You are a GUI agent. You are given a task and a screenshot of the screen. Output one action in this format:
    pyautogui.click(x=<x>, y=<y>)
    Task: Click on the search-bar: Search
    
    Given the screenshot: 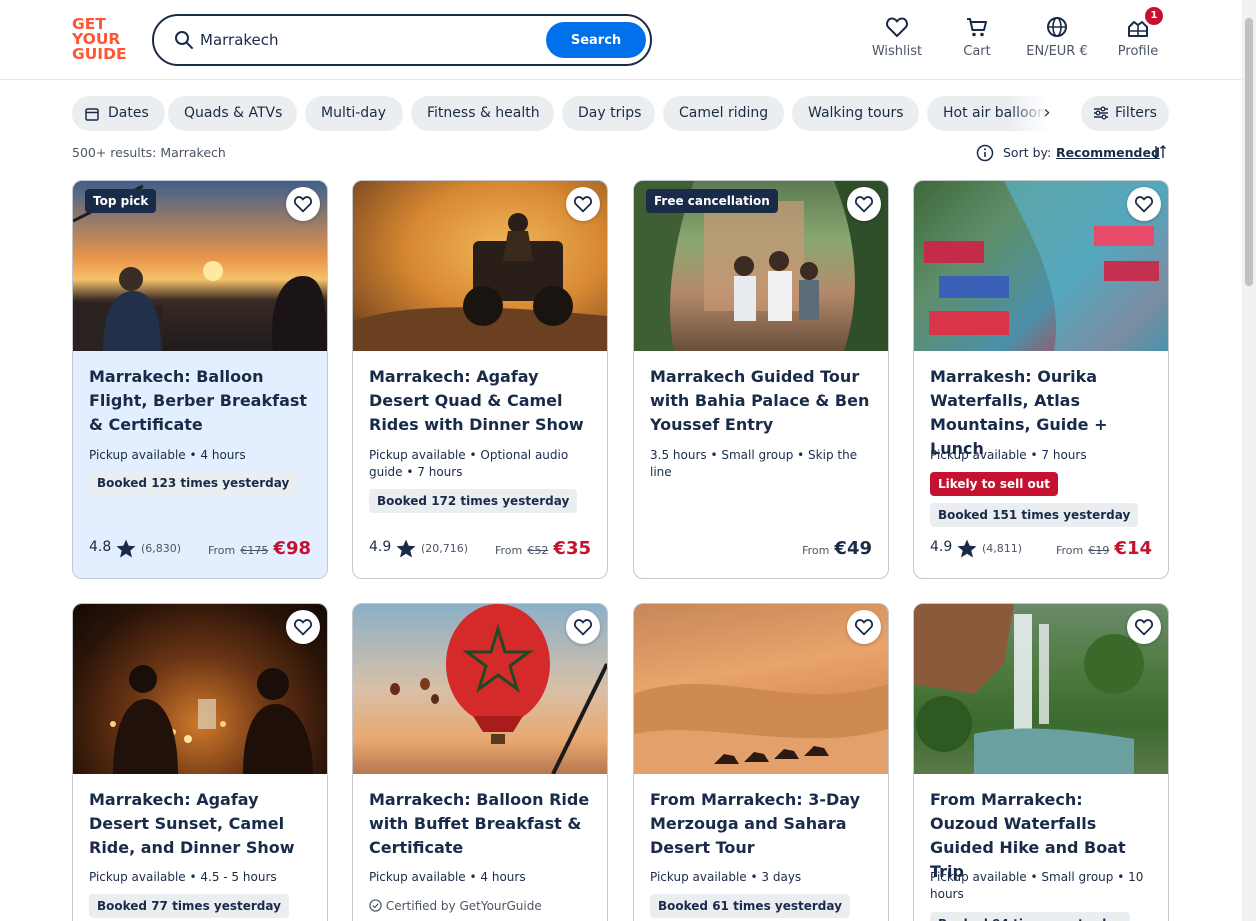 What is the action you would take?
    pyautogui.click(x=402, y=40)
    